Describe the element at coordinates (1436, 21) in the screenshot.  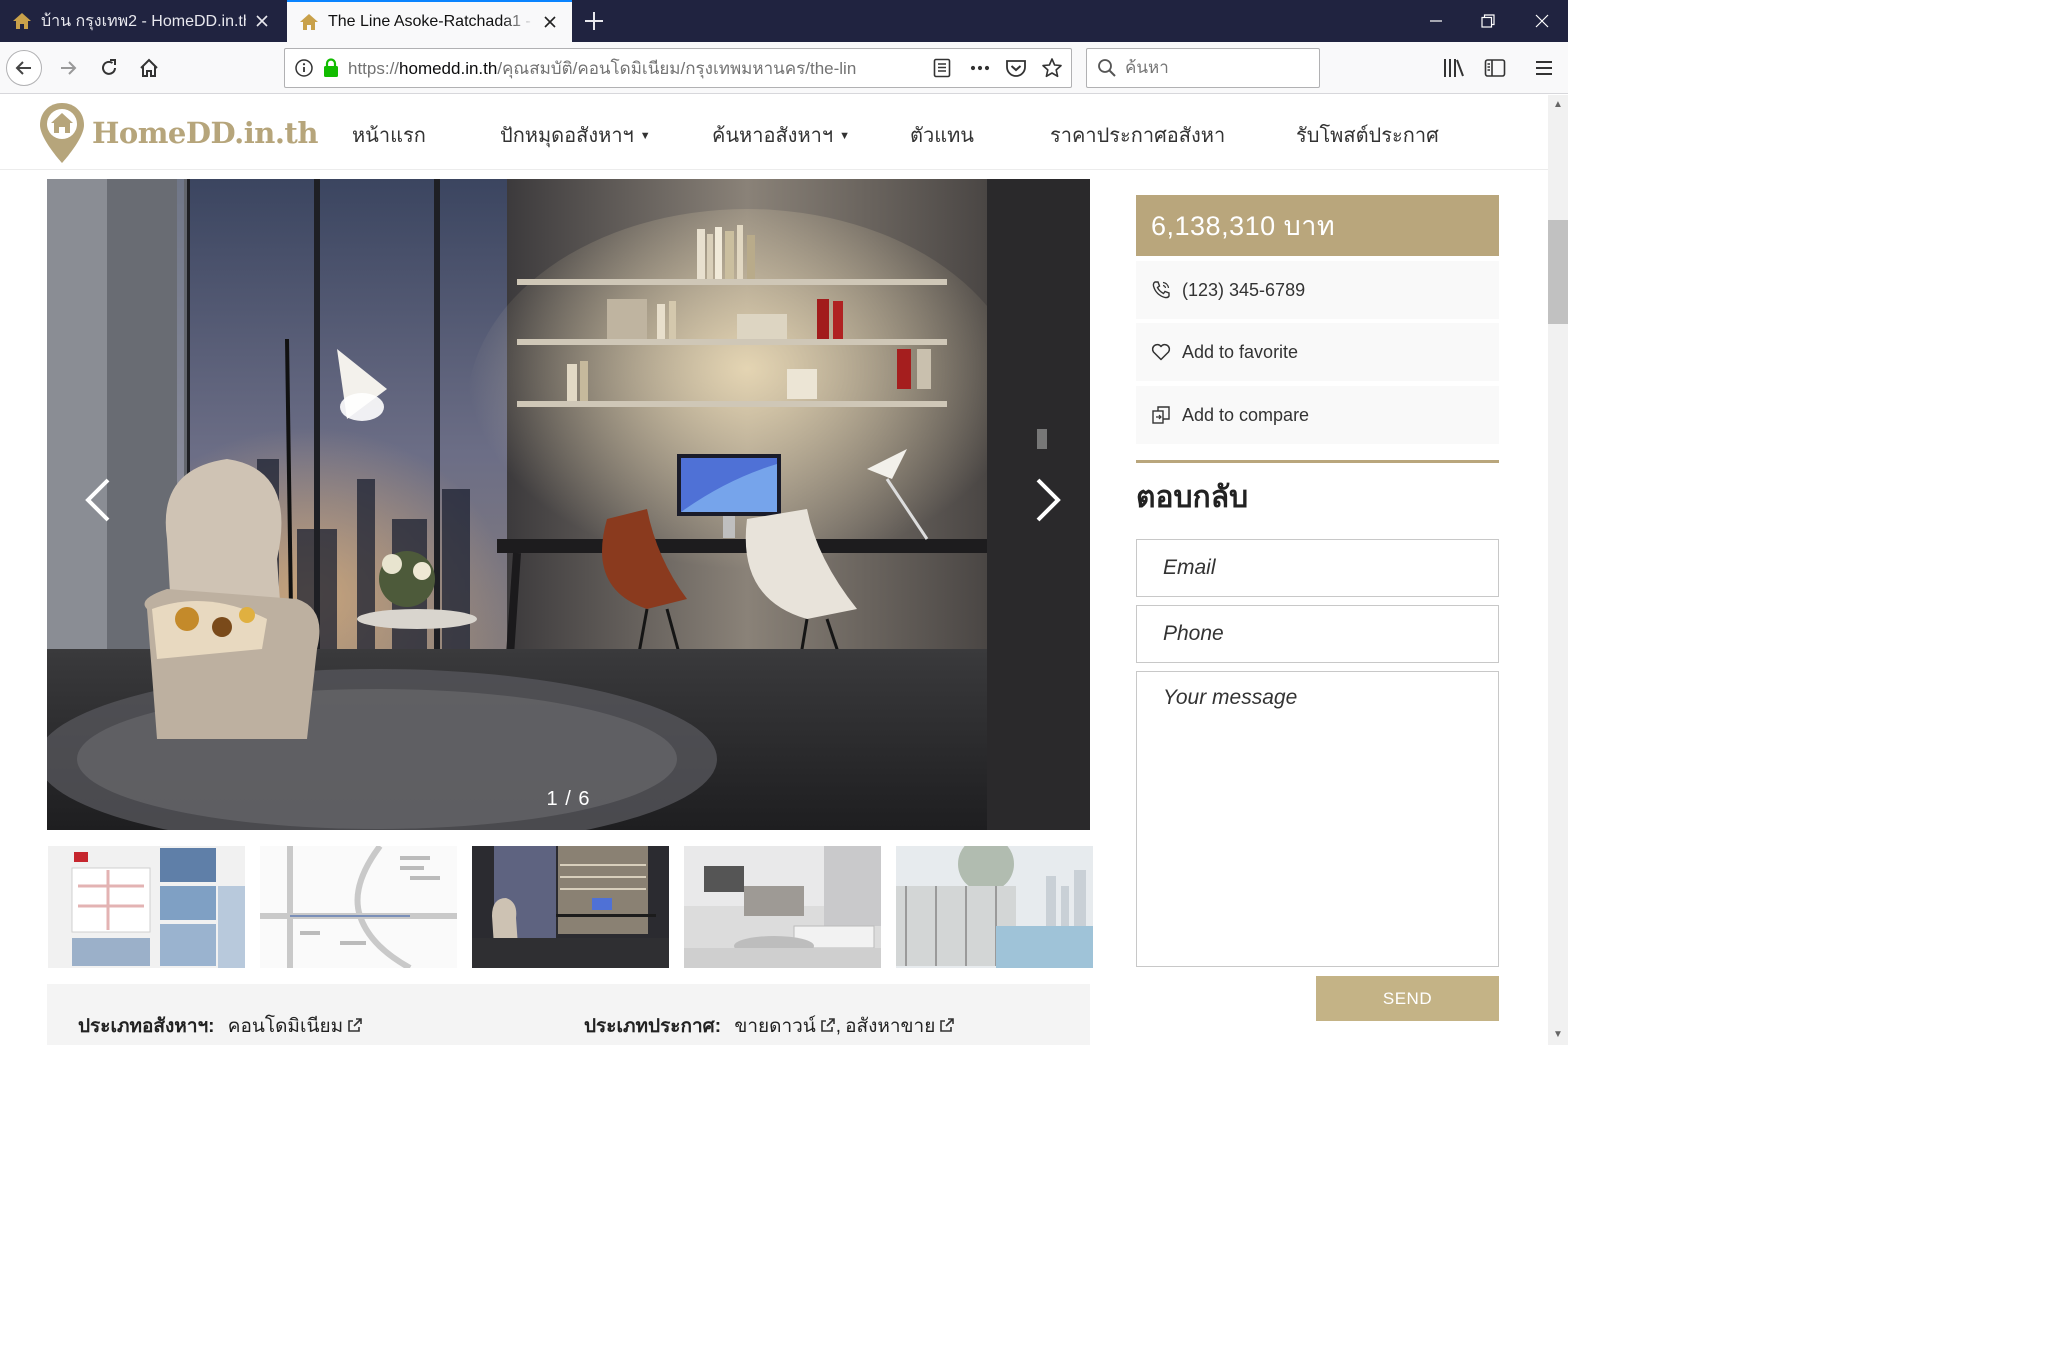
I see `minimize-window-icon` at that location.